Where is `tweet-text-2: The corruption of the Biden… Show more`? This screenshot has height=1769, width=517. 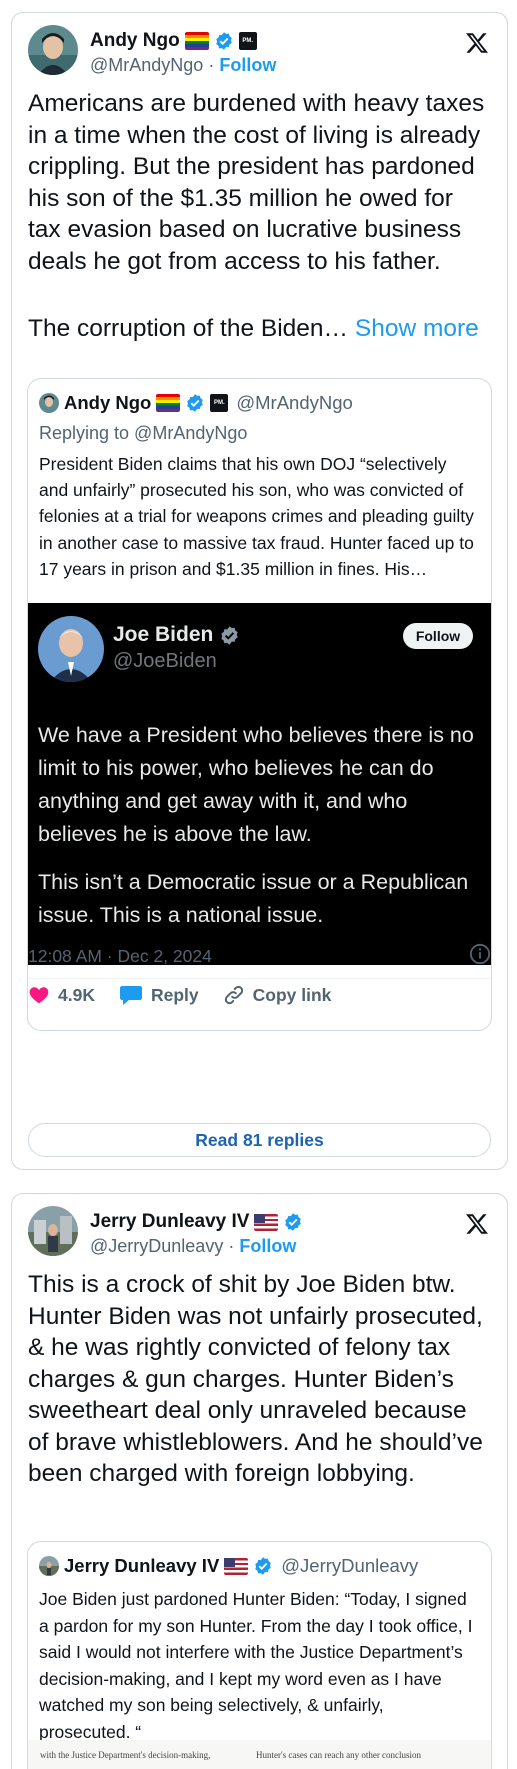
tweet-text-2: The corruption of the Biden… Show more is located at coordinates (259, 329).